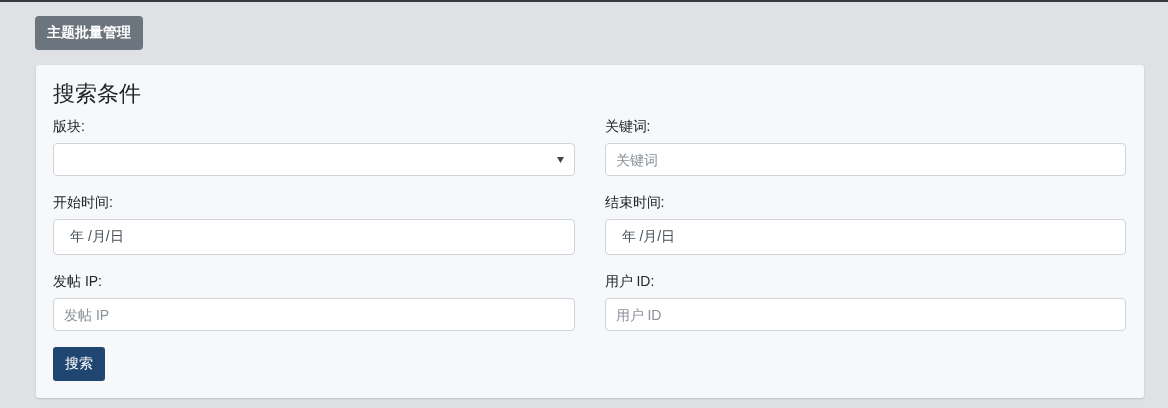 The height and width of the screenshot is (408, 1168). Describe the element at coordinates (83, 202) in the screenshot. I see `field-label: 开始时间:` at that location.